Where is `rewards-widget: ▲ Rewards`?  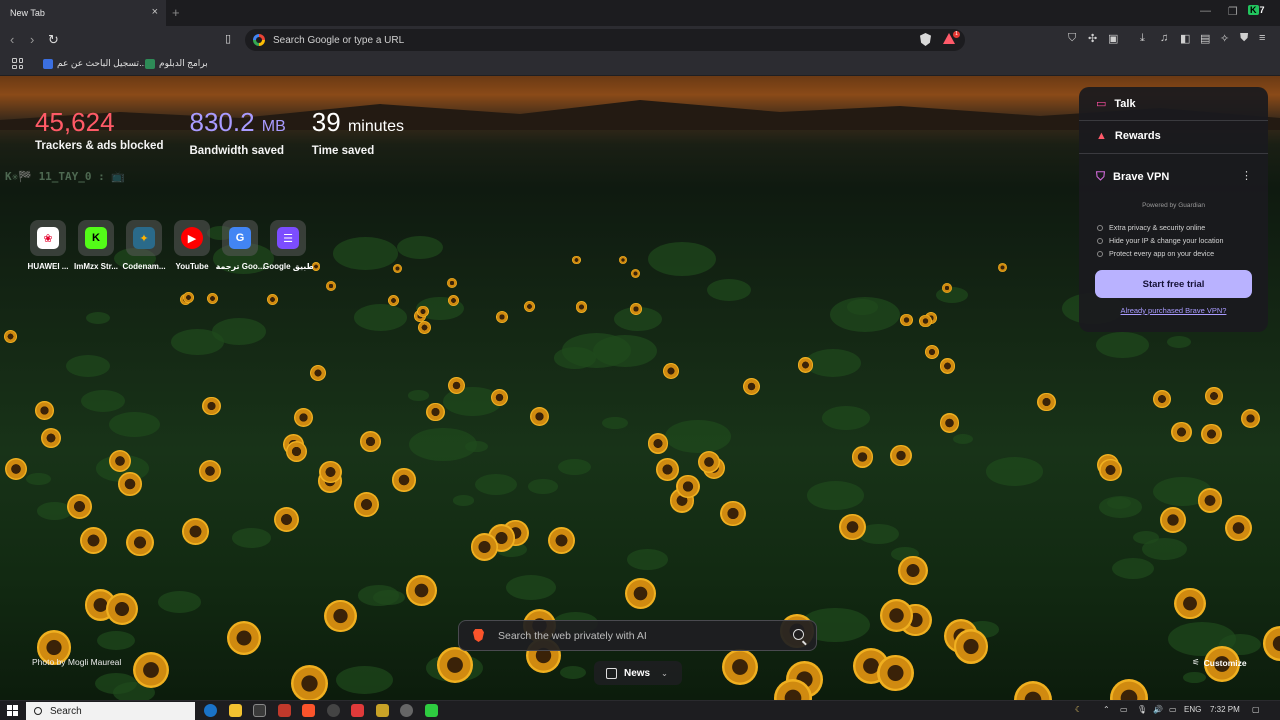
rewards-widget: ▲ Rewards is located at coordinates (1128, 136).